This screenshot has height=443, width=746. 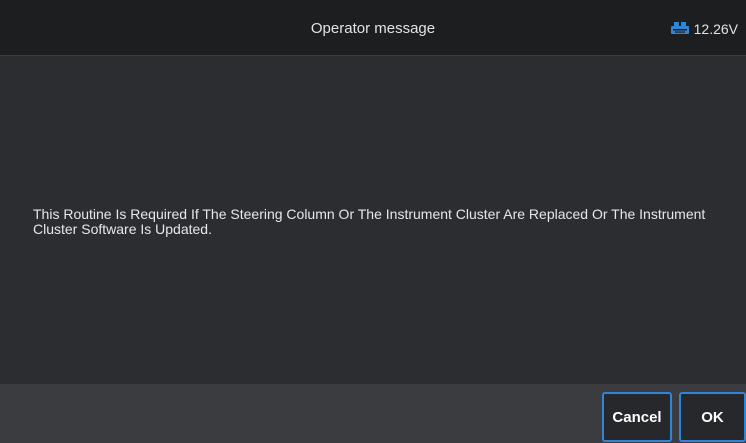 I want to click on ok-button: OK, so click(x=712, y=417).